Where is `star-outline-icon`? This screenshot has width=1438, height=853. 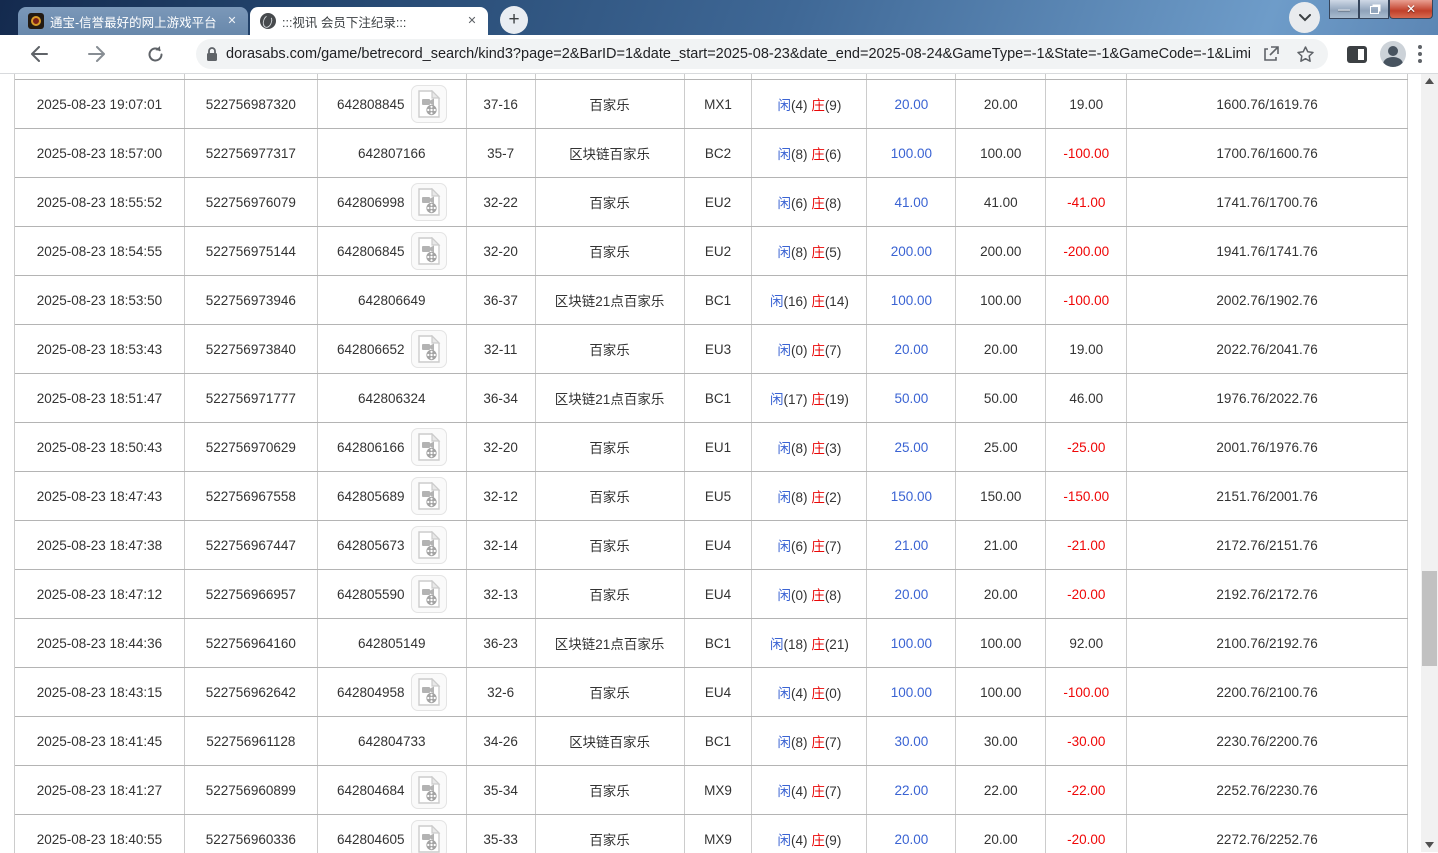
star-outline-icon is located at coordinates (1305, 54).